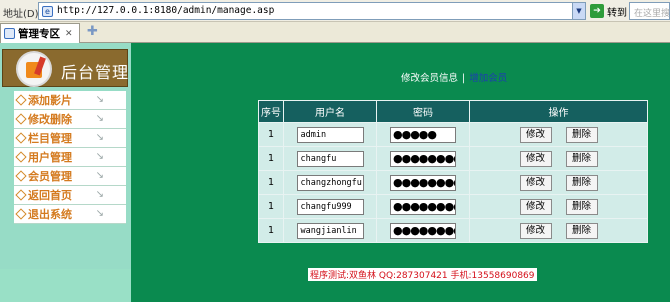  I want to click on table-row: 1 changzhongfu ●●●●●●●●● 修改删除, so click(453, 182).